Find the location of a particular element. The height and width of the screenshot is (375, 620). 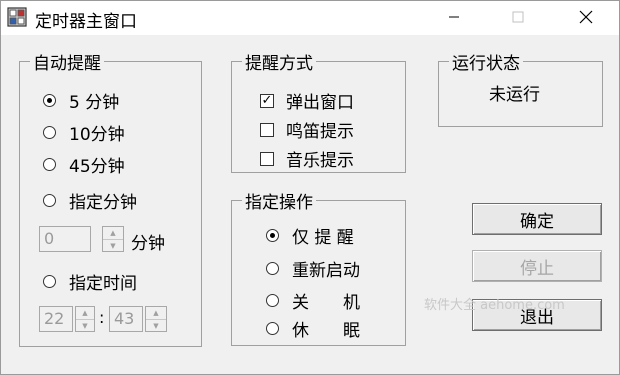

minimize-icon is located at coordinates (454, 17).